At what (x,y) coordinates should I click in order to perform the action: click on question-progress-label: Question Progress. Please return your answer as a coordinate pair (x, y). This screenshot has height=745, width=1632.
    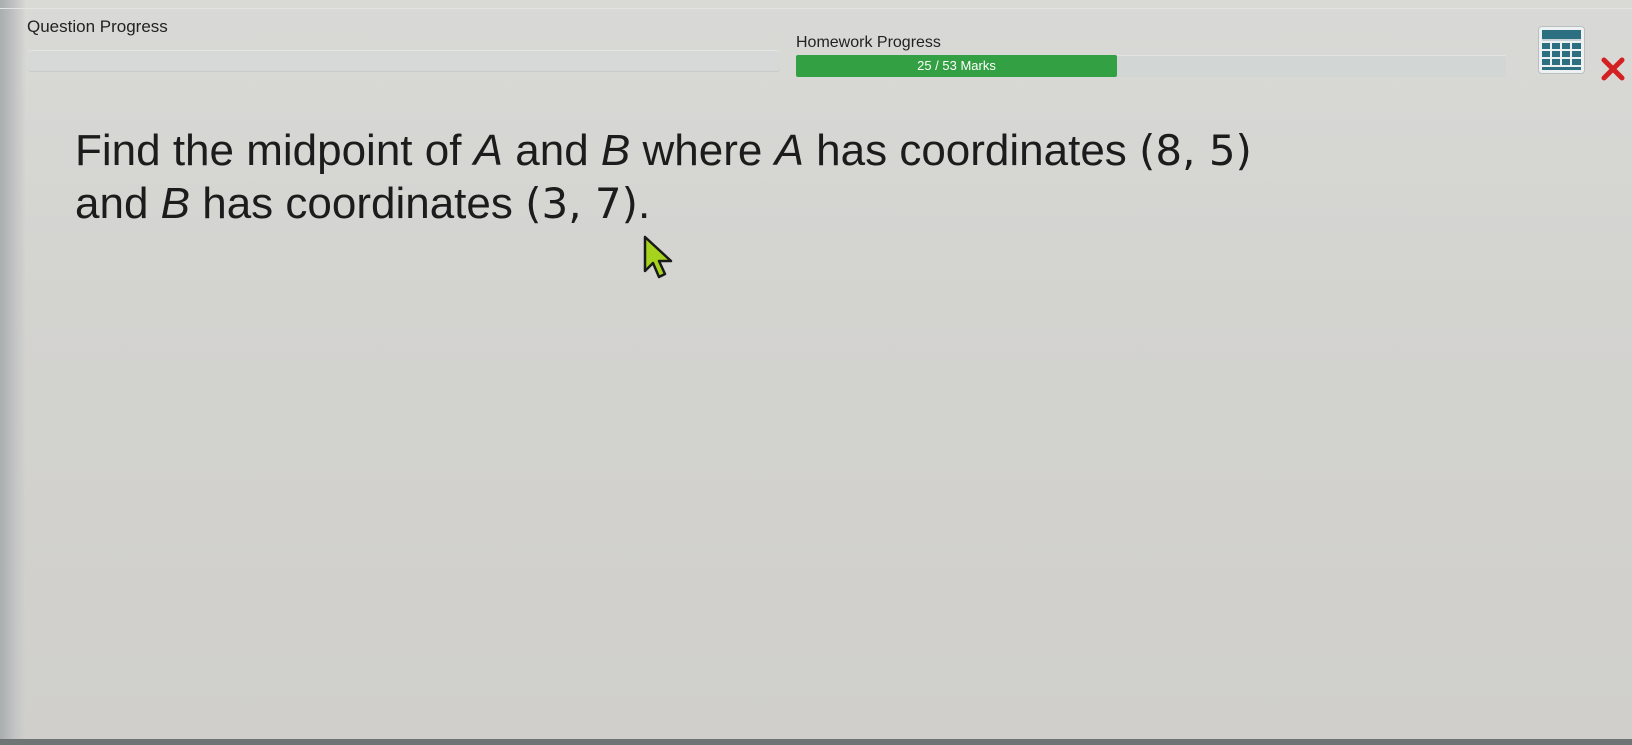
    Looking at the image, I should click on (97, 26).